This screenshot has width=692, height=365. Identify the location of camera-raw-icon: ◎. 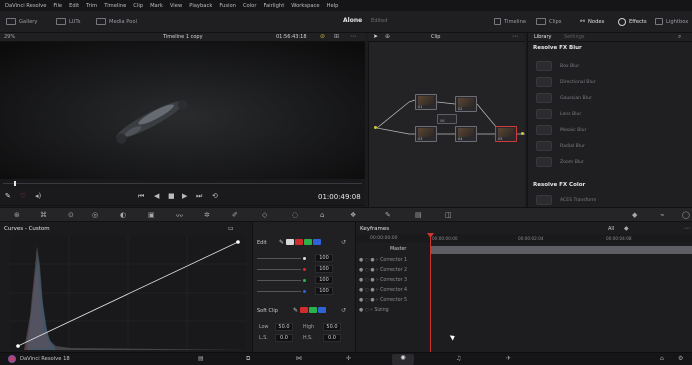
(95, 215).